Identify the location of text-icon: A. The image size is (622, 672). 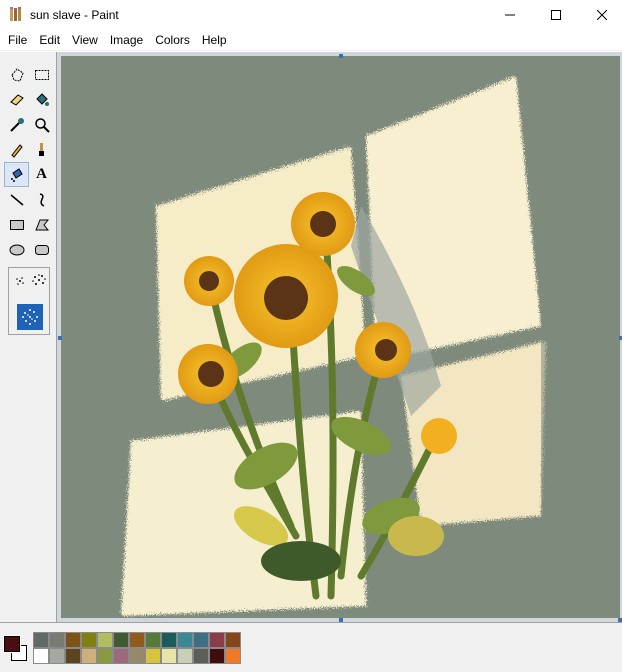
(41, 174).